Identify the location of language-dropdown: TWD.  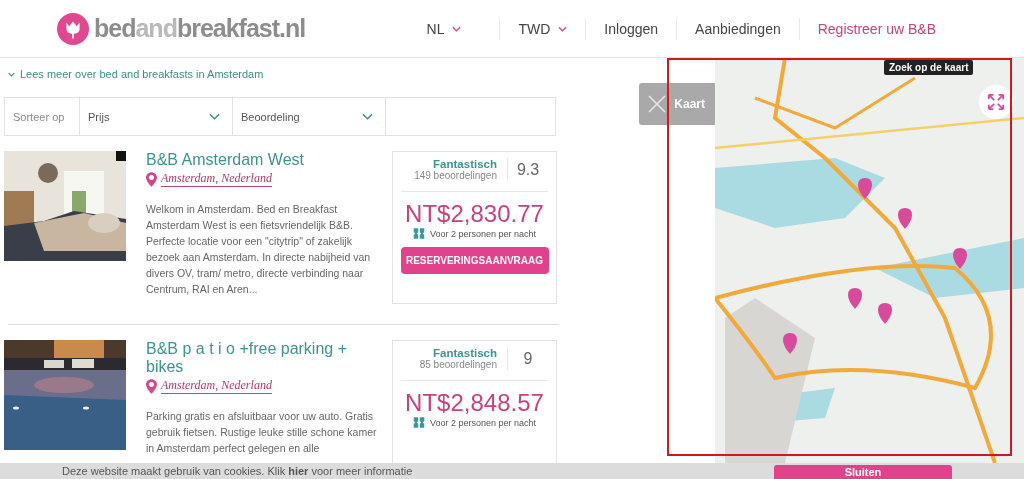
(543, 28).